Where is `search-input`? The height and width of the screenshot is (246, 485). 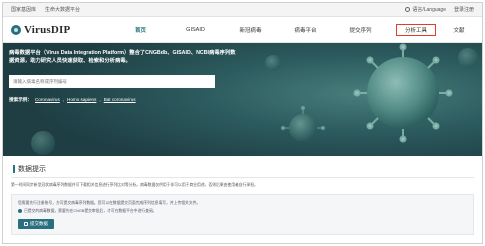 search-input is located at coordinates (112, 81).